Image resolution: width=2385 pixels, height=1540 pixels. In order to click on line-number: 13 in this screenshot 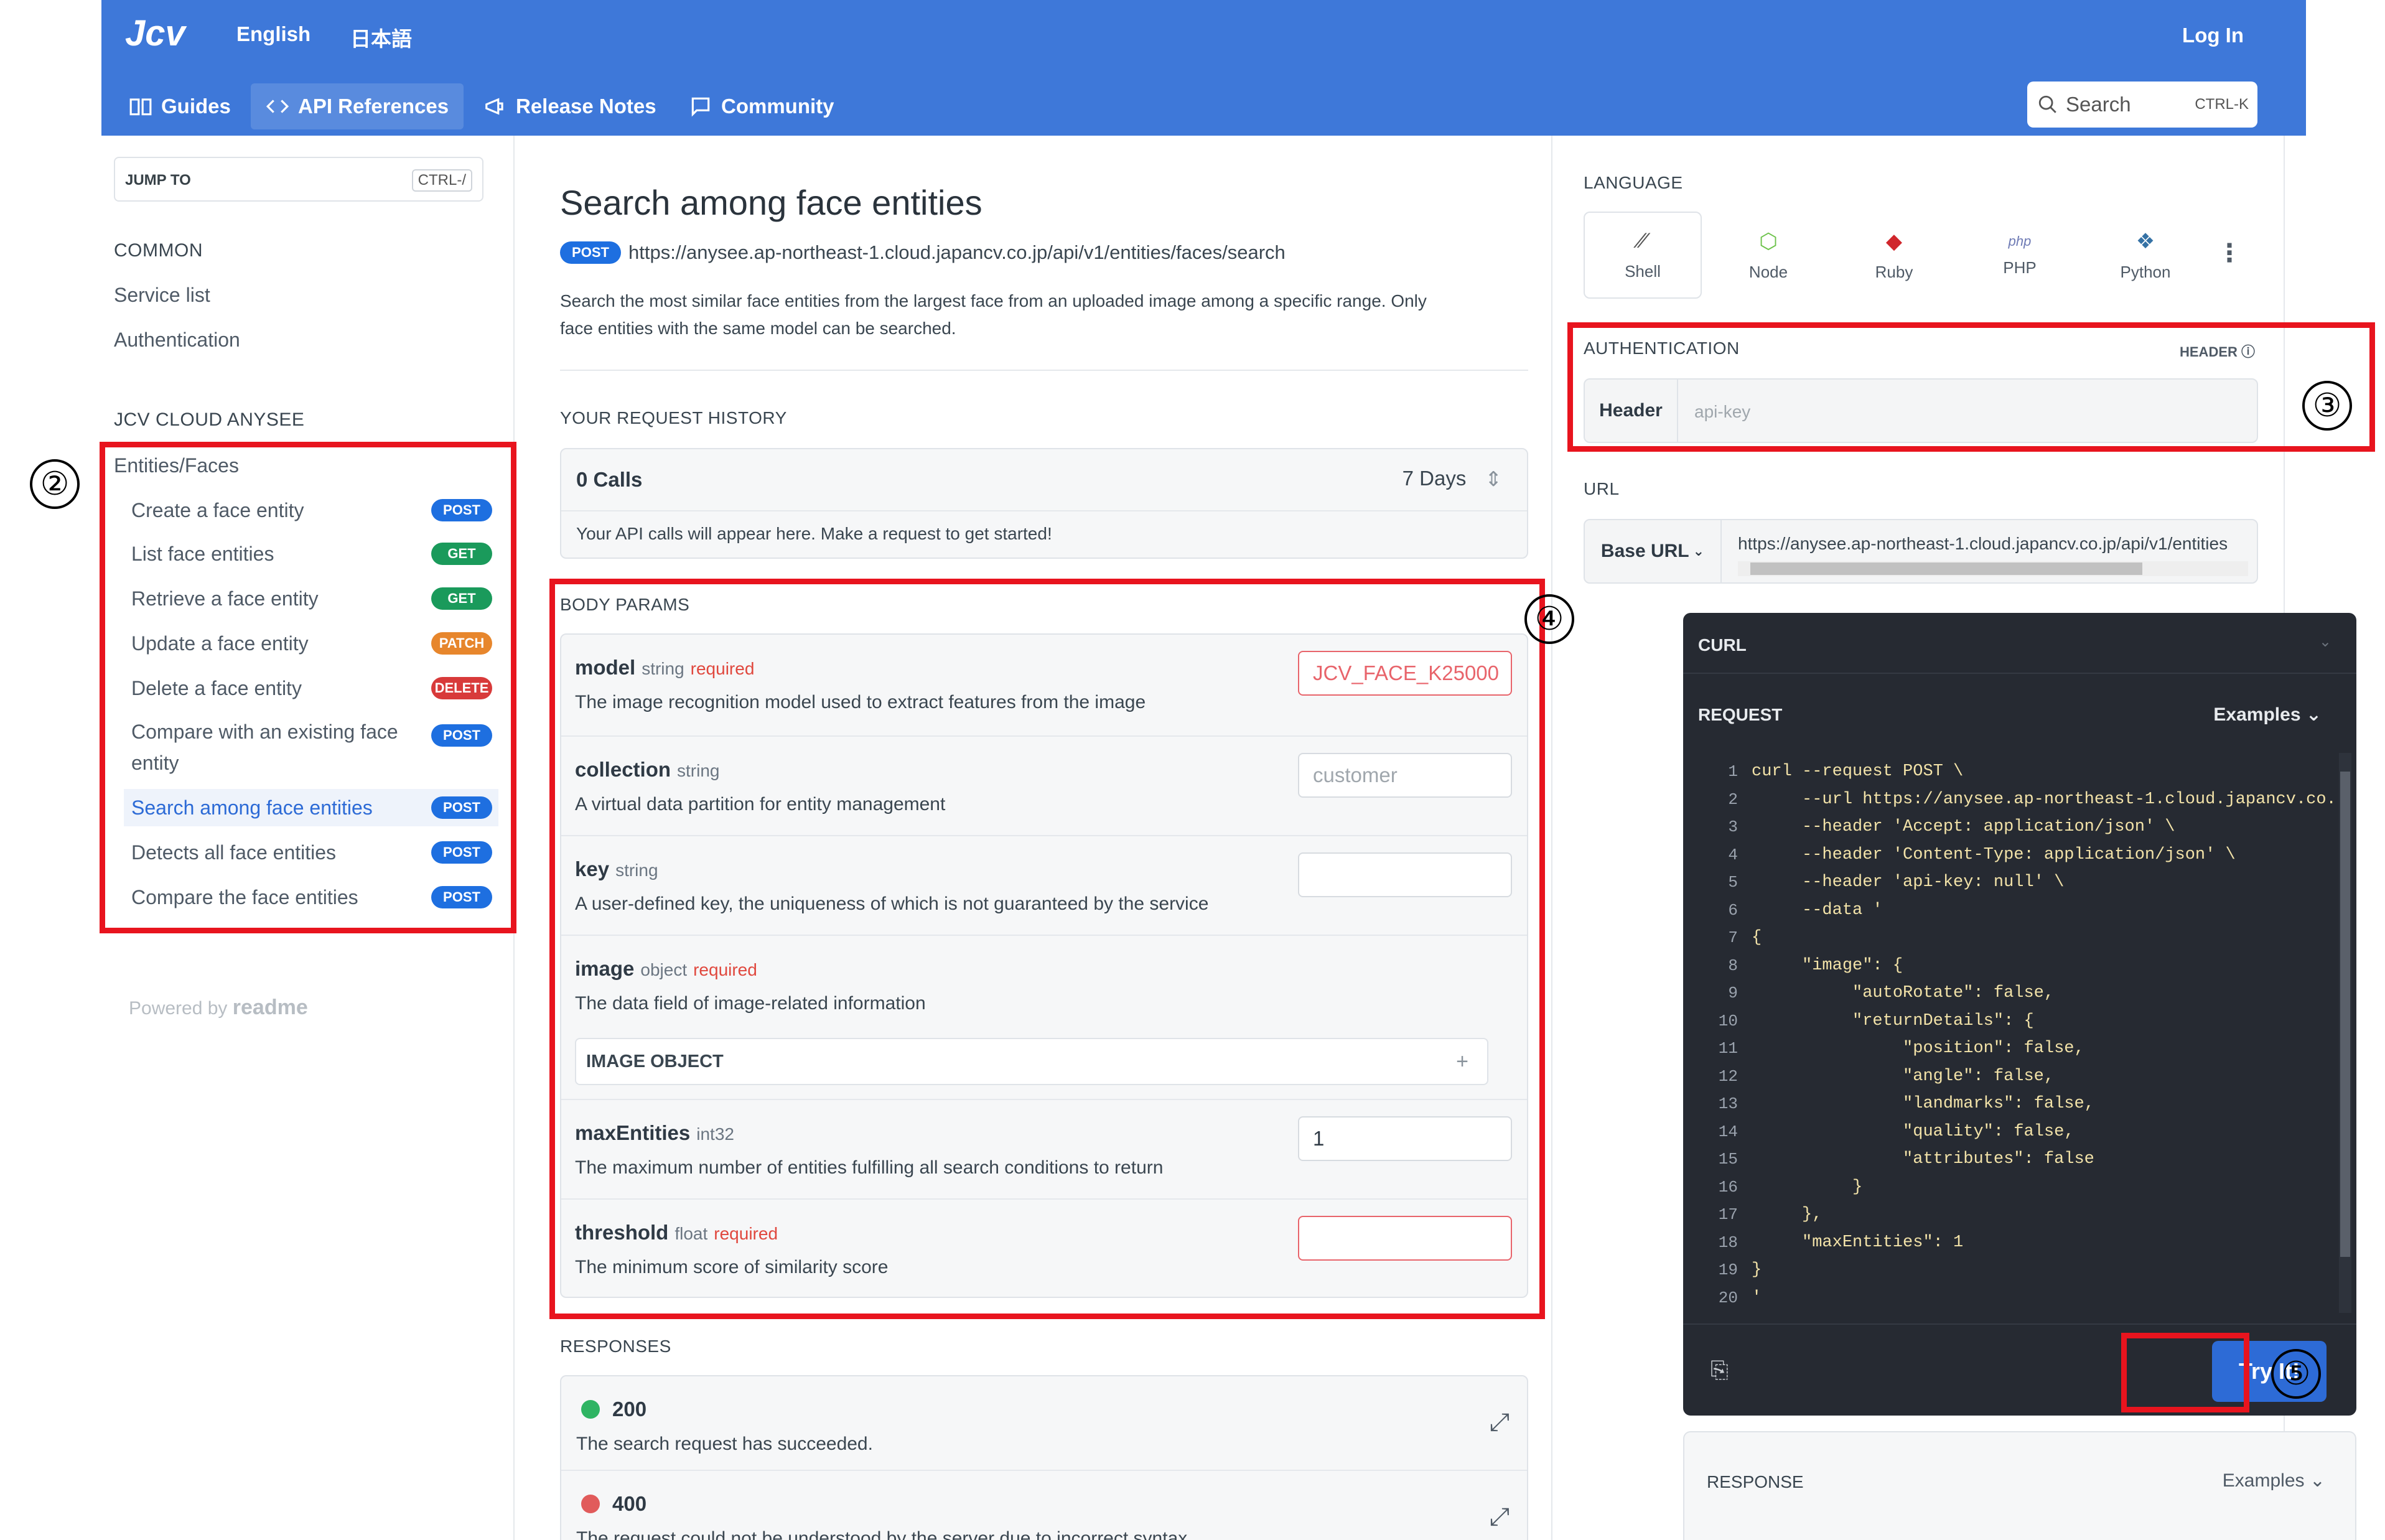, I will do `click(1728, 1103)`.